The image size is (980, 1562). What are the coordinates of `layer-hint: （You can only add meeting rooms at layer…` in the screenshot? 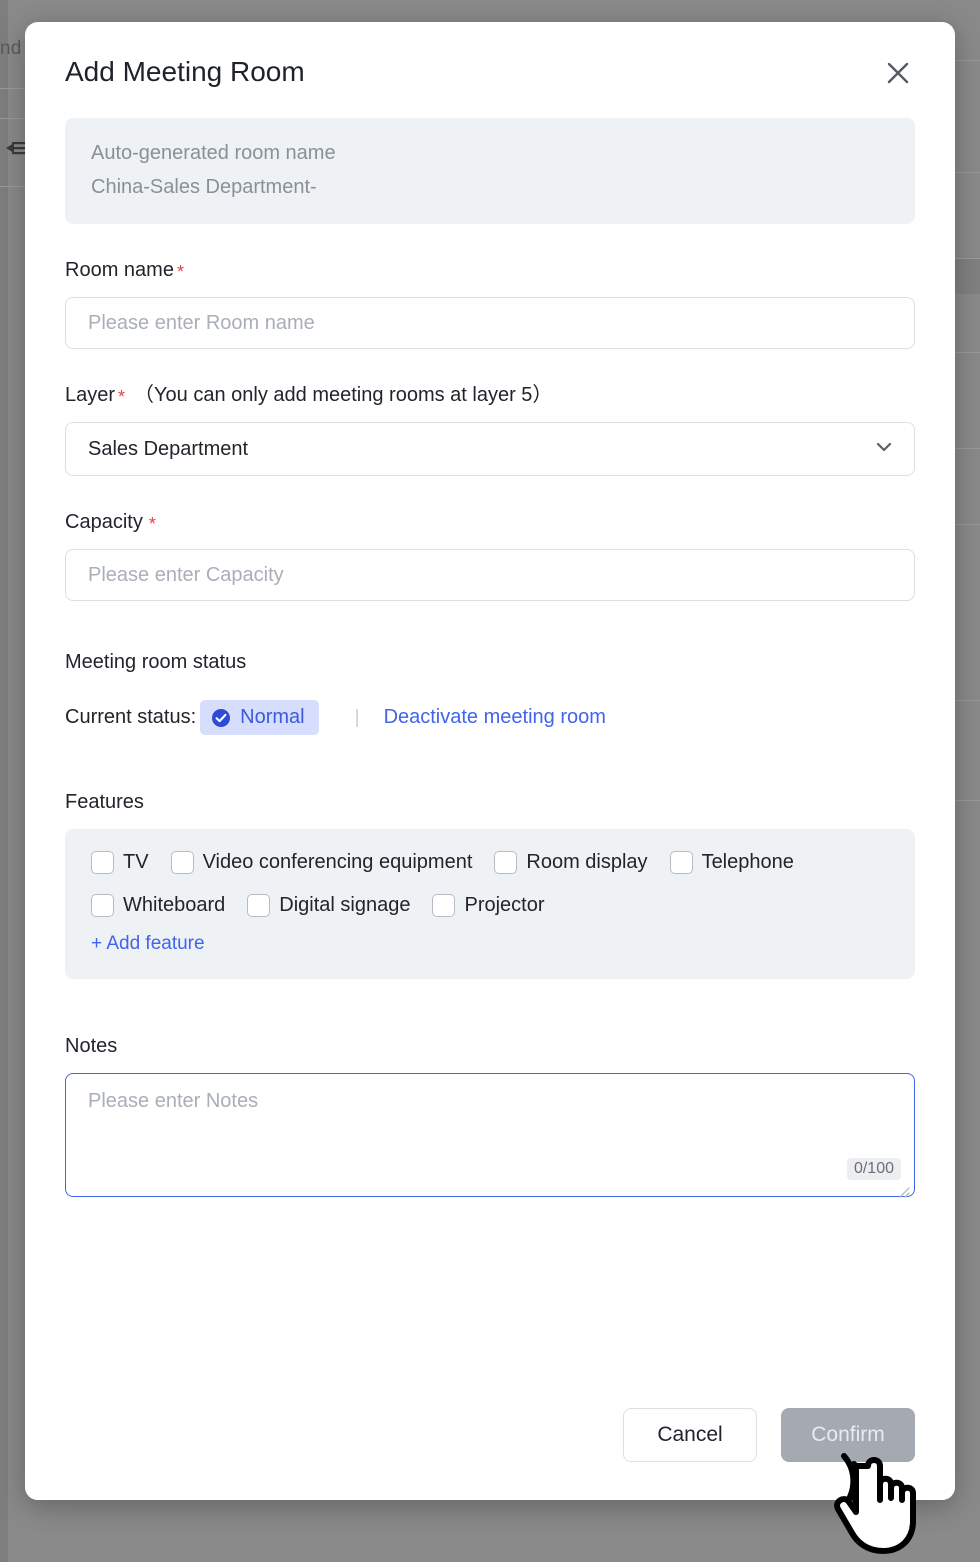 It's located at (343, 395).